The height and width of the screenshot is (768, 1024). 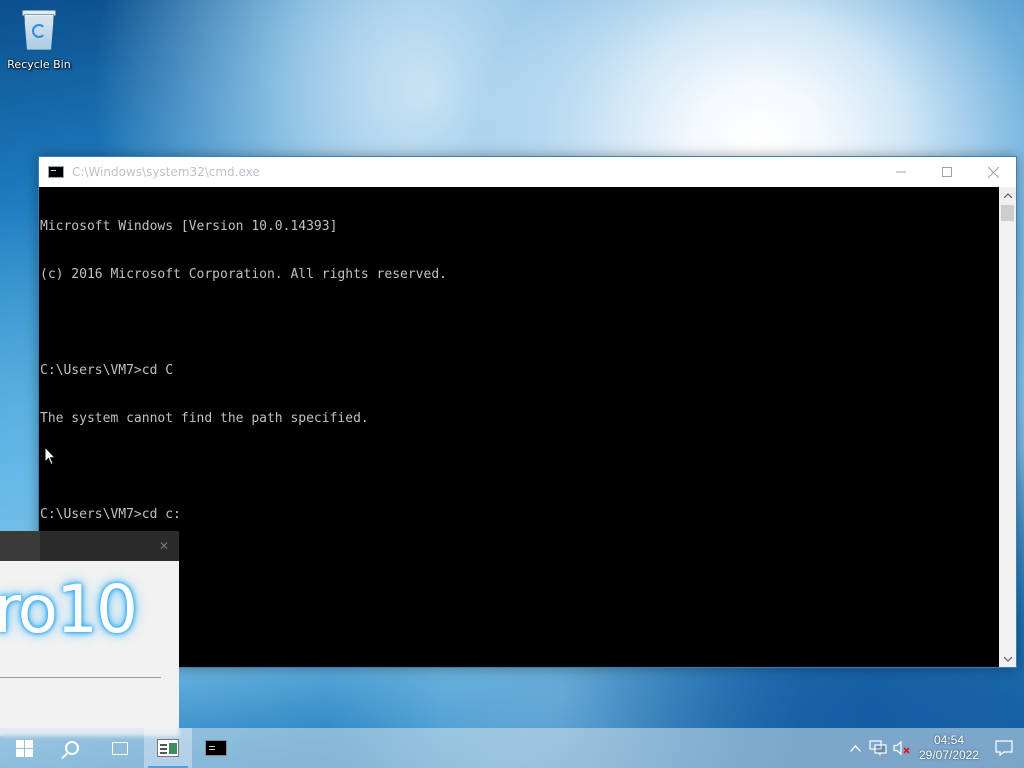 I want to click on minimize-button, so click(x=901, y=172).